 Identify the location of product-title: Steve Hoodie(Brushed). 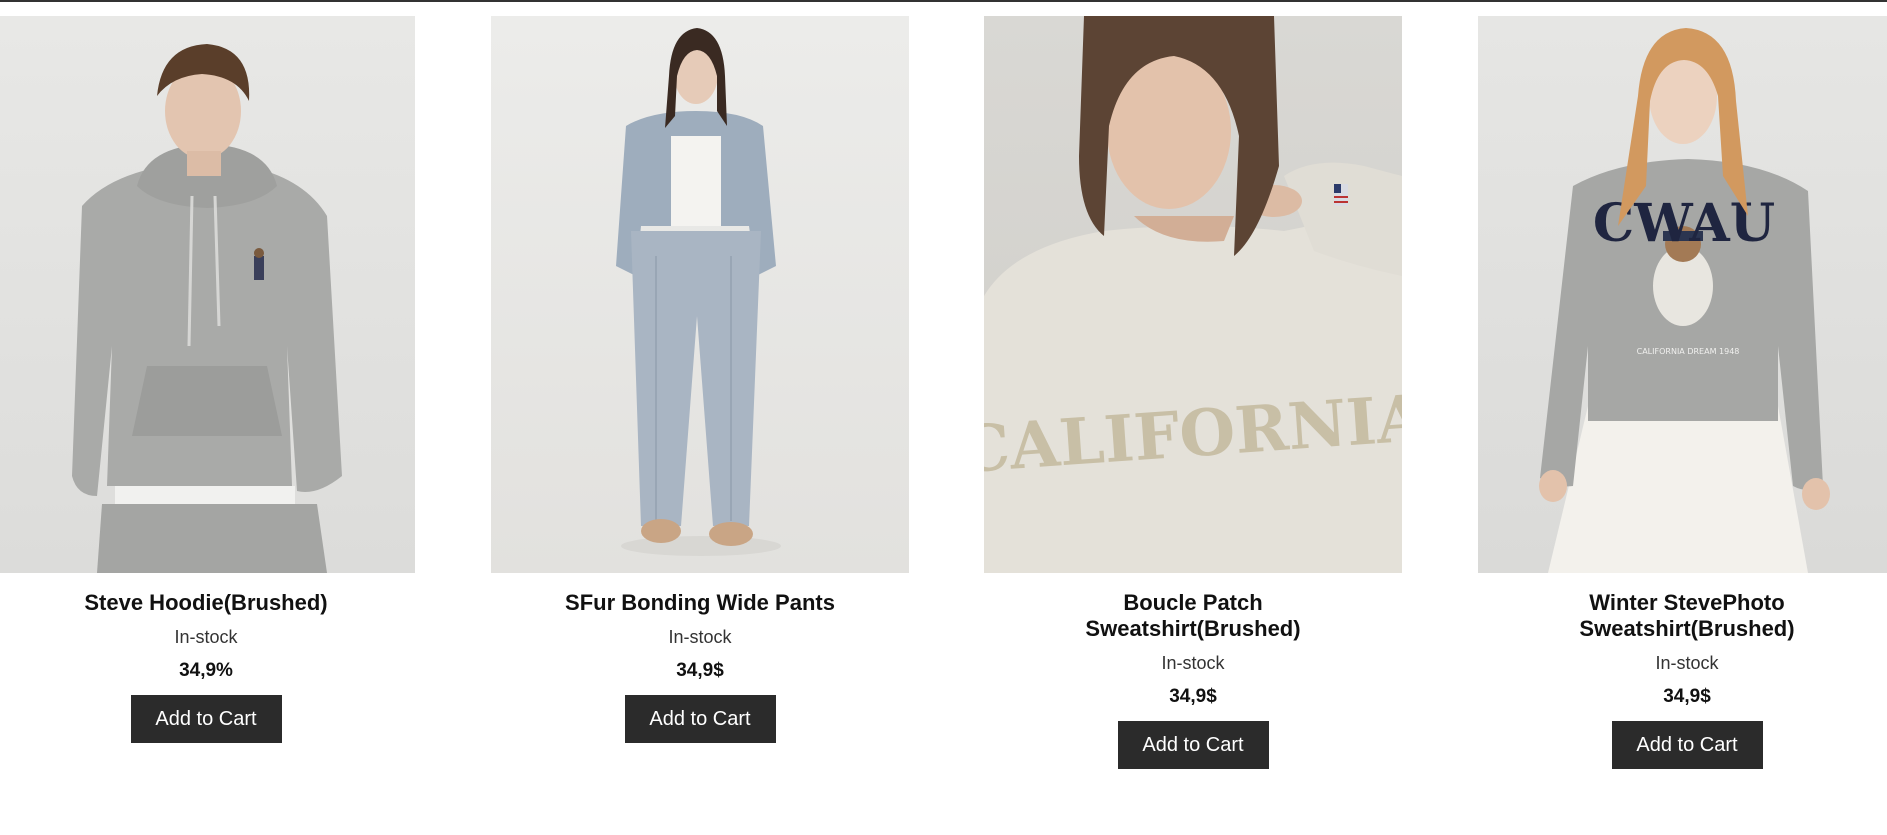
(206, 603).